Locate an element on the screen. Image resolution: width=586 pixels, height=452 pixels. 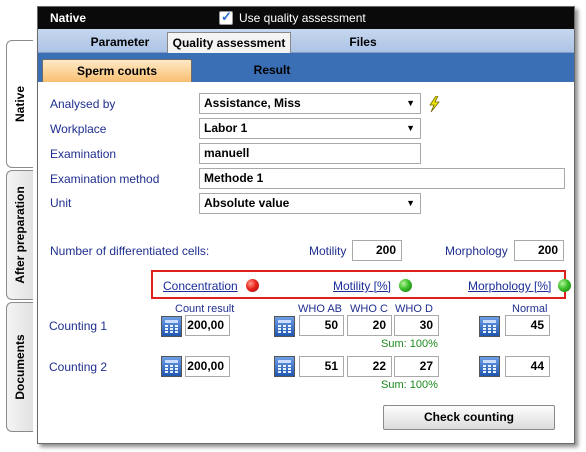
tab-sperm-counts: Sperm counts is located at coordinates (117, 70).